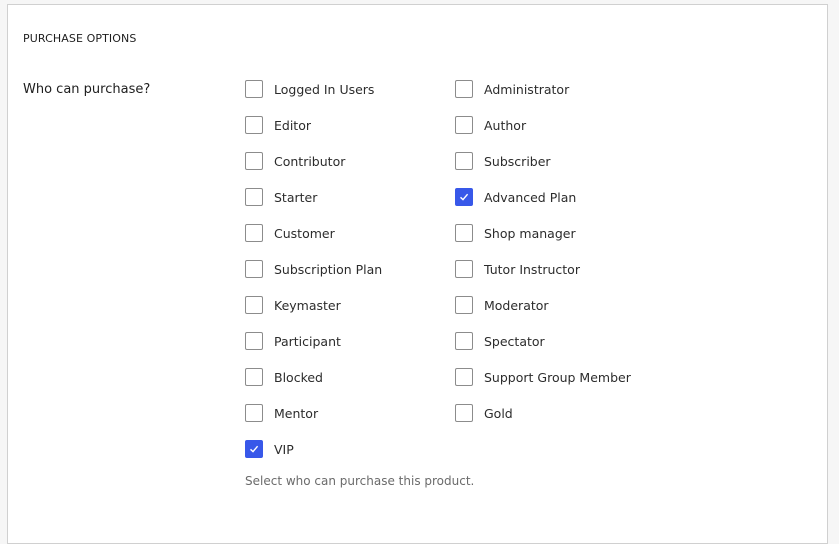  I want to click on role-option: Subscription Plan, so click(313, 269).